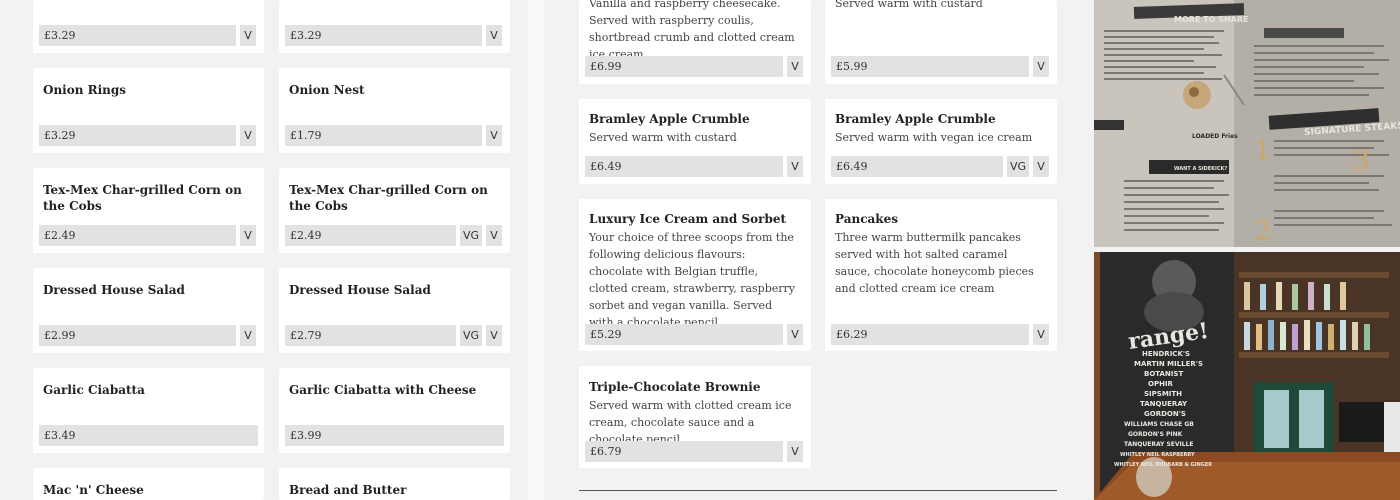 The image size is (1400, 500). Describe the element at coordinates (1165, 414) in the screenshot. I see `chalkboard-line: GORDON'S` at that location.